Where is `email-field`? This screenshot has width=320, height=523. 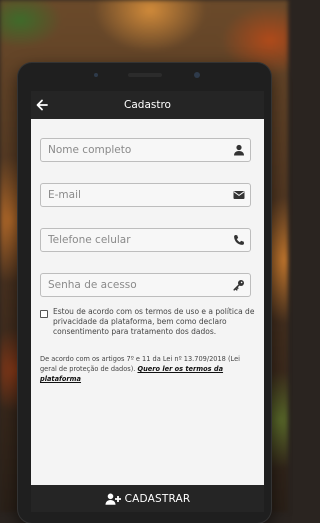
email-field is located at coordinates (145, 195).